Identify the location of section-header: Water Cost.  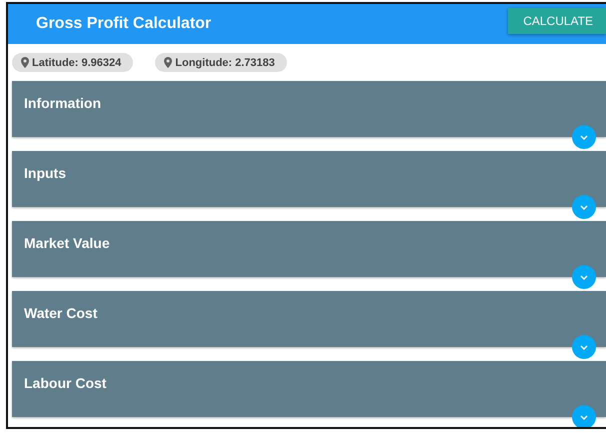
(309, 319).